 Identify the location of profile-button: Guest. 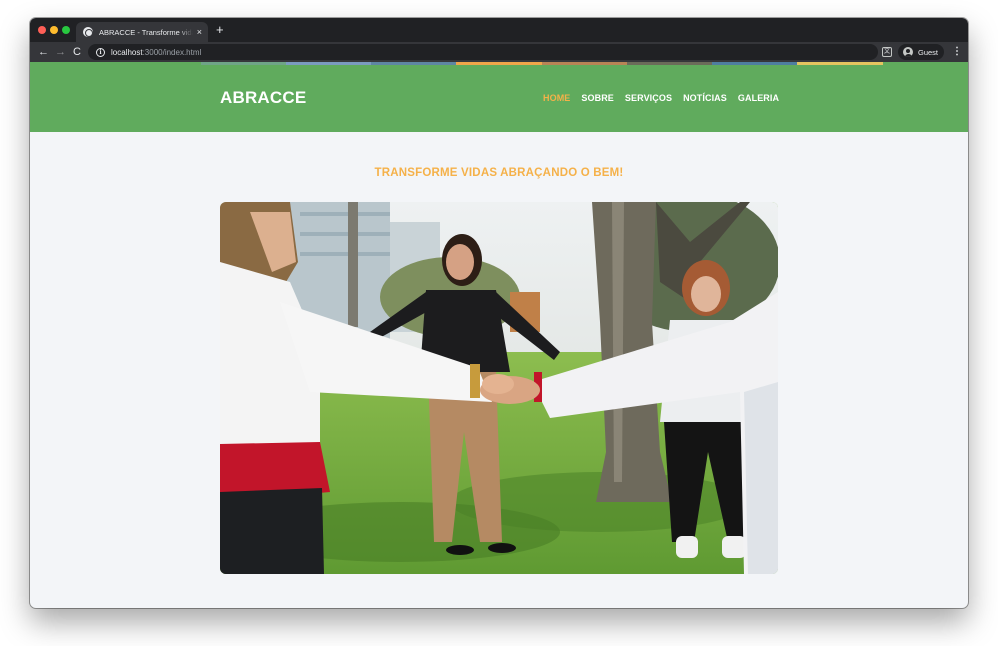
(921, 52).